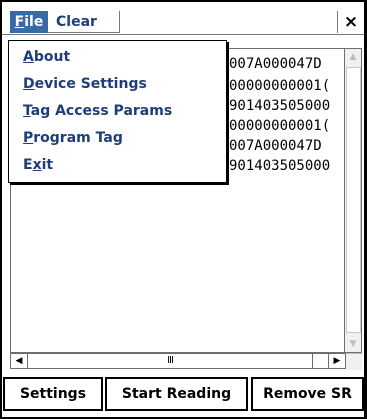  I want to click on scroll-up-icon: ▲, so click(353, 57).